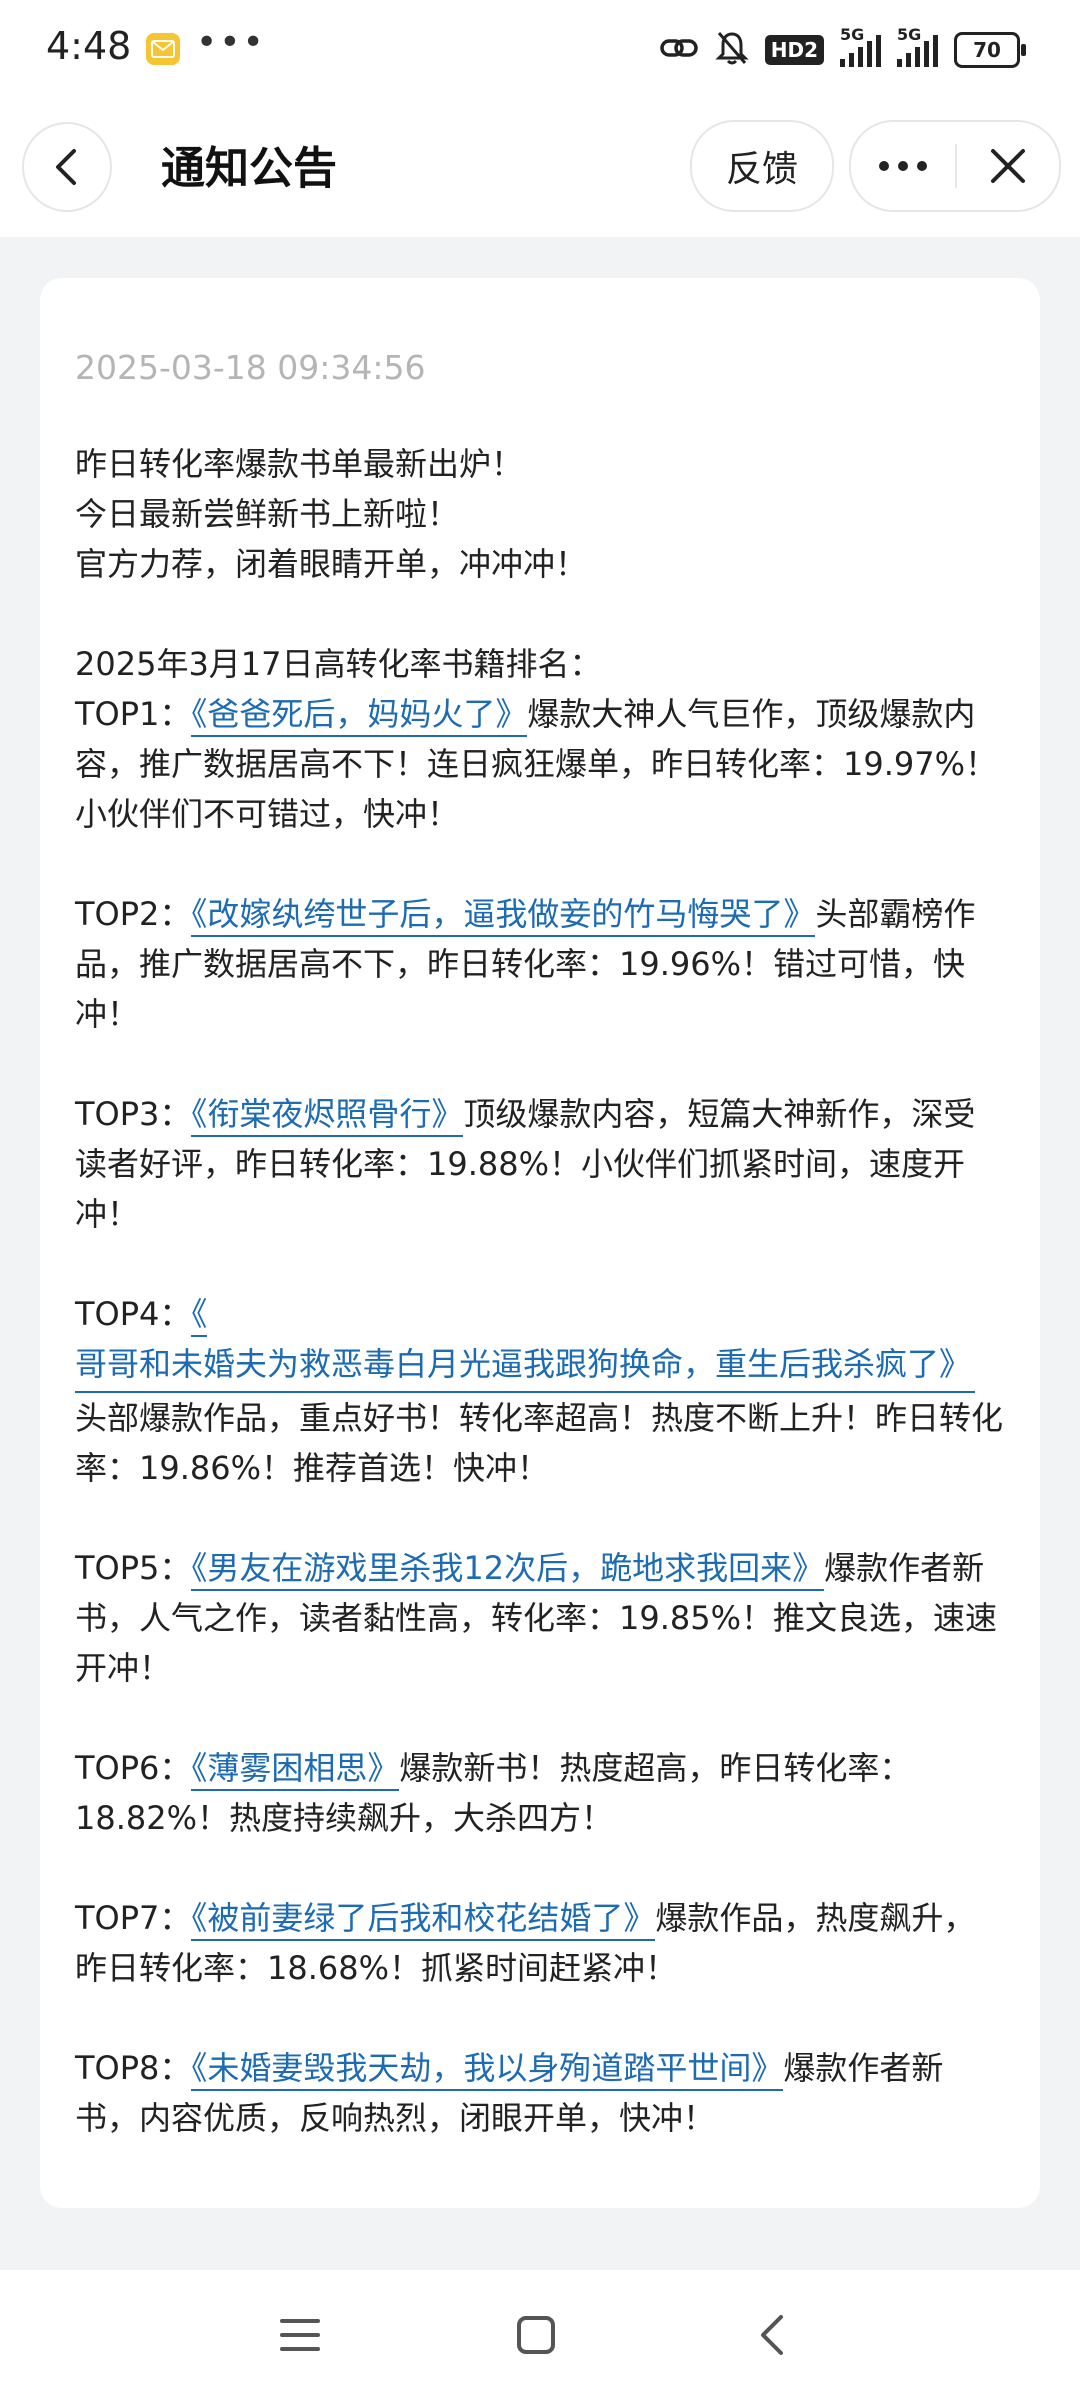 This screenshot has height=2400, width=1080. What do you see at coordinates (267, 514) in the screenshot?
I see `intro-line: 今日最新尝鲜新书上新啦！` at bounding box center [267, 514].